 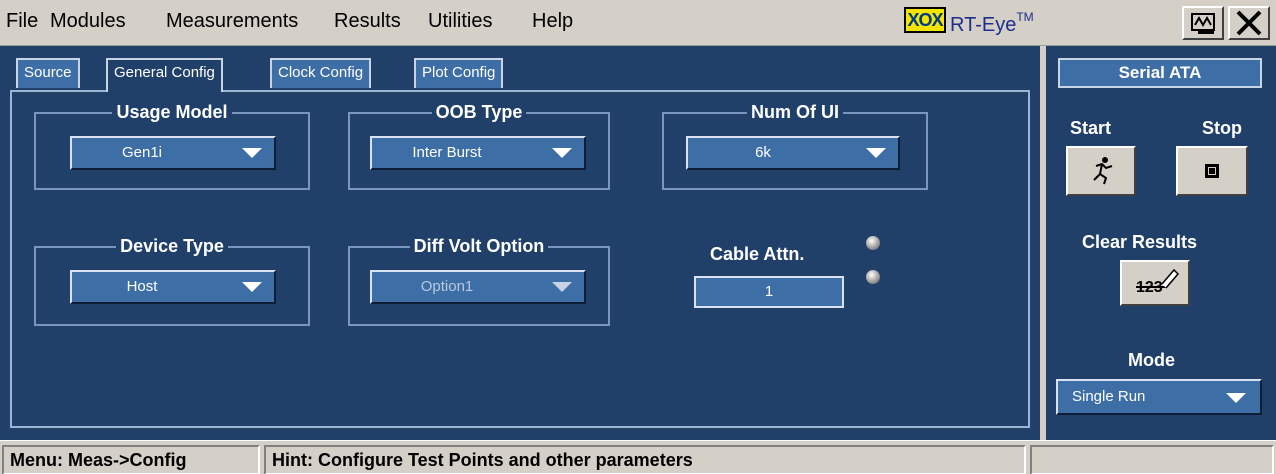 I want to click on app-logo: XOX, so click(x=925, y=20).